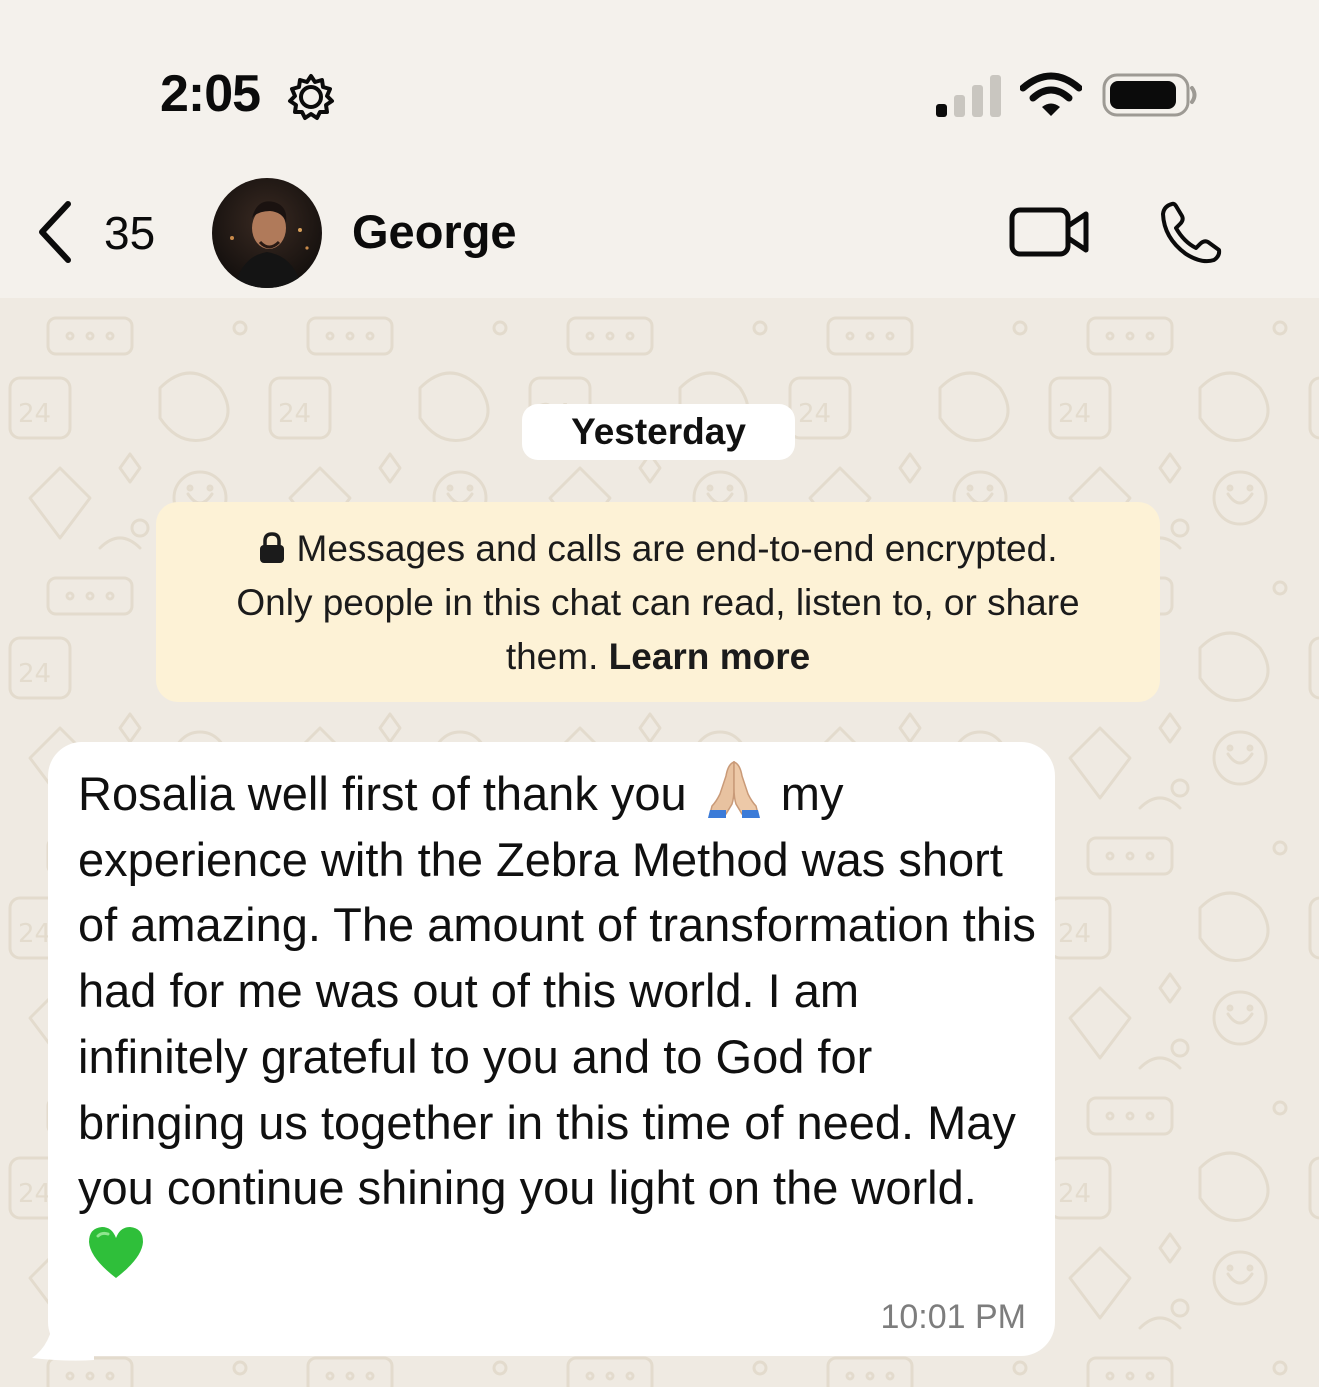  Describe the element at coordinates (271, 547) in the screenshot. I see `lock-icon` at that location.